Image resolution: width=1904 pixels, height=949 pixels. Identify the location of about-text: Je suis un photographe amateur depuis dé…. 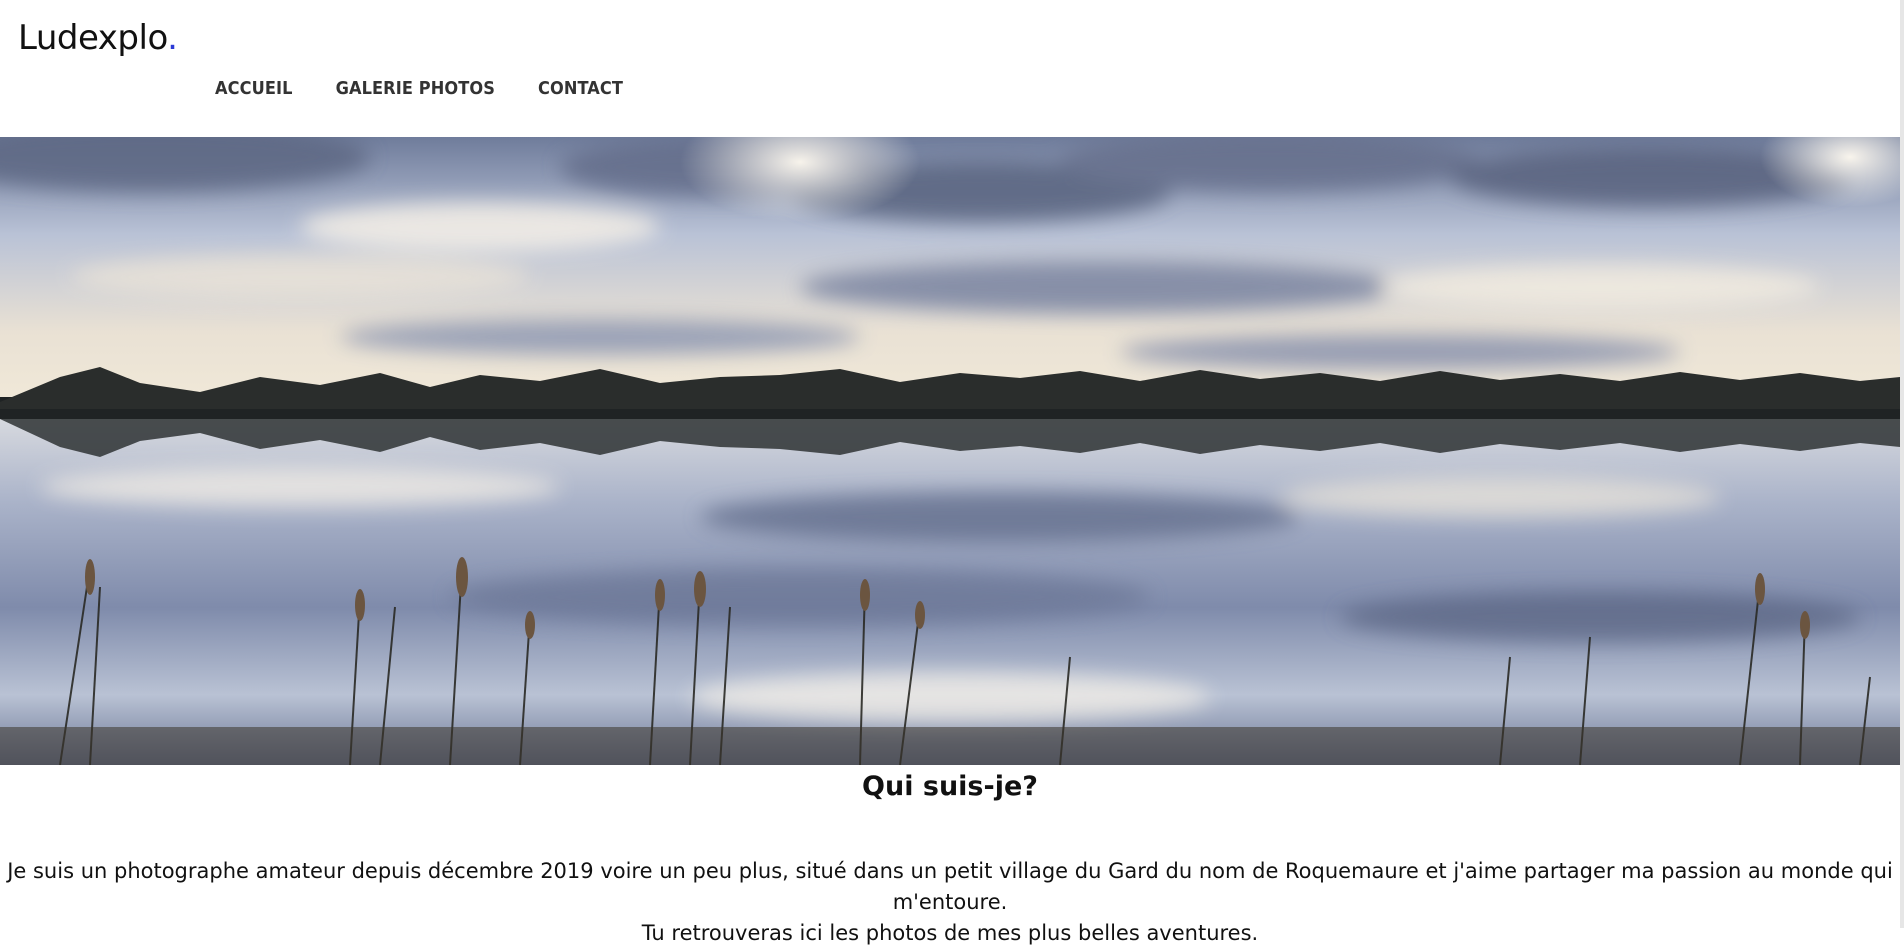
(950, 902).